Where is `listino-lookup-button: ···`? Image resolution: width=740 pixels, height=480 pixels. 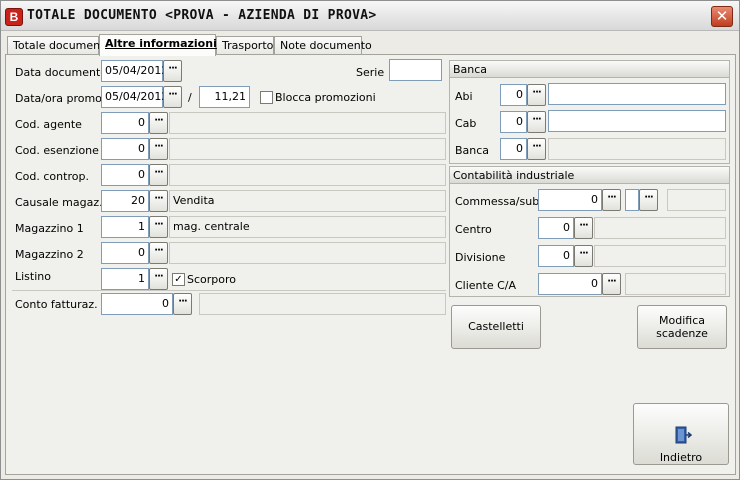 listino-lookup-button: ··· is located at coordinates (158, 279).